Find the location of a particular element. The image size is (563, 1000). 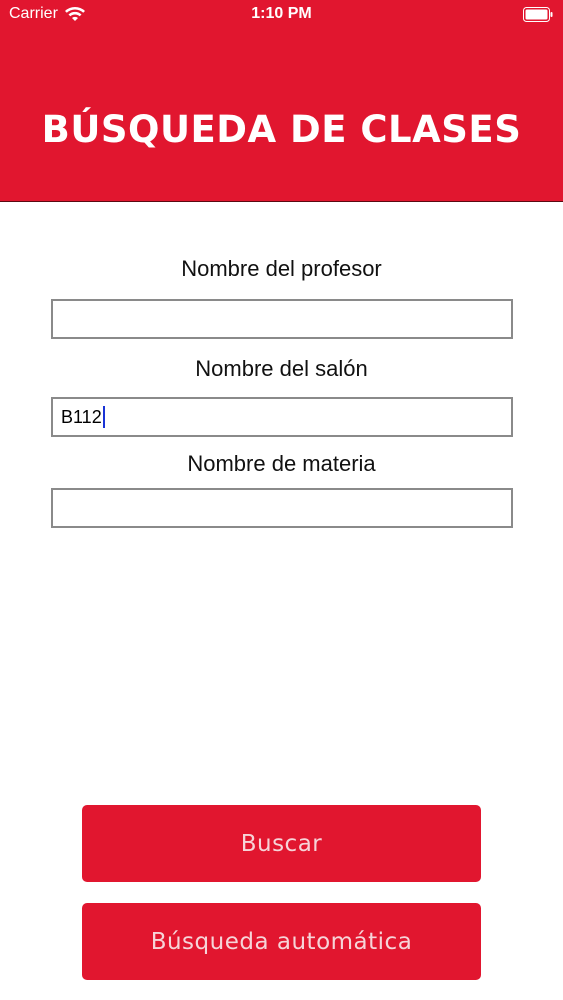

text-cursor is located at coordinates (103, 417).